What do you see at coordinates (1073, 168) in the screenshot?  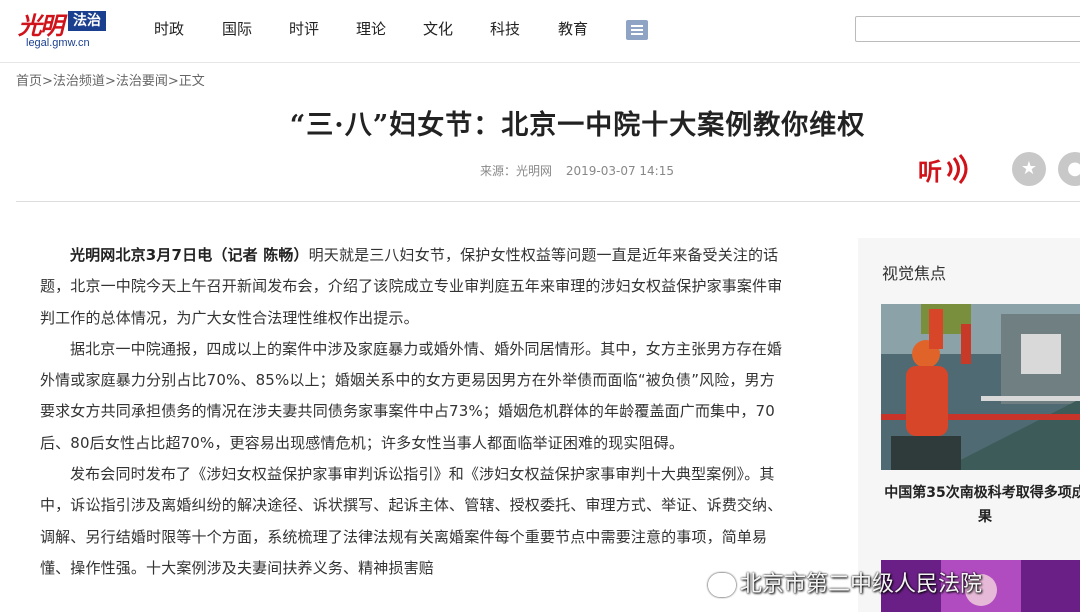 I see `wechat-icon: ●` at bounding box center [1073, 168].